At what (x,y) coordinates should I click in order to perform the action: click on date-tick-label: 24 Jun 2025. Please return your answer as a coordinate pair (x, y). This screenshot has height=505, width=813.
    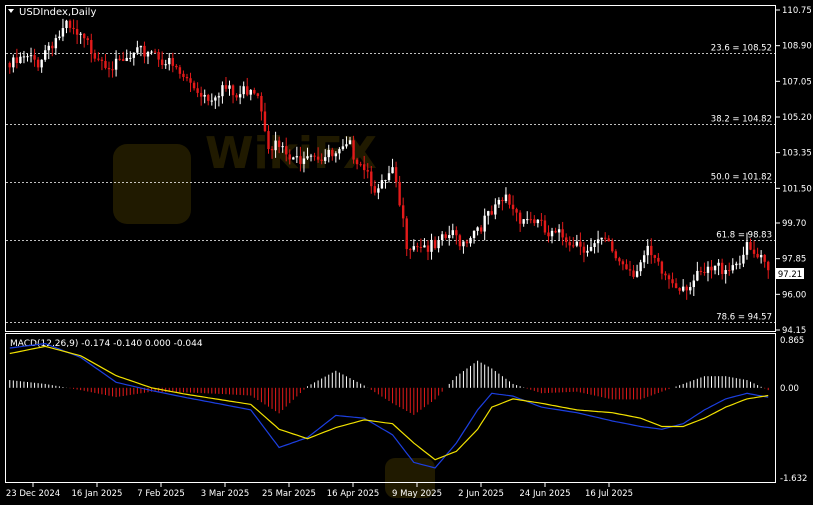
    Looking at the image, I should click on (544, 494).